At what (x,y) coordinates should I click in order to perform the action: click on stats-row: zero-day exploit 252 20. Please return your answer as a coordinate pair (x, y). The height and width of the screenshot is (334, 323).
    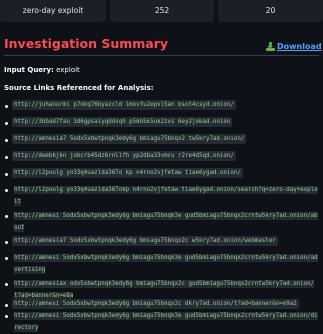
    Looking at the image, I should click on (161, 12).